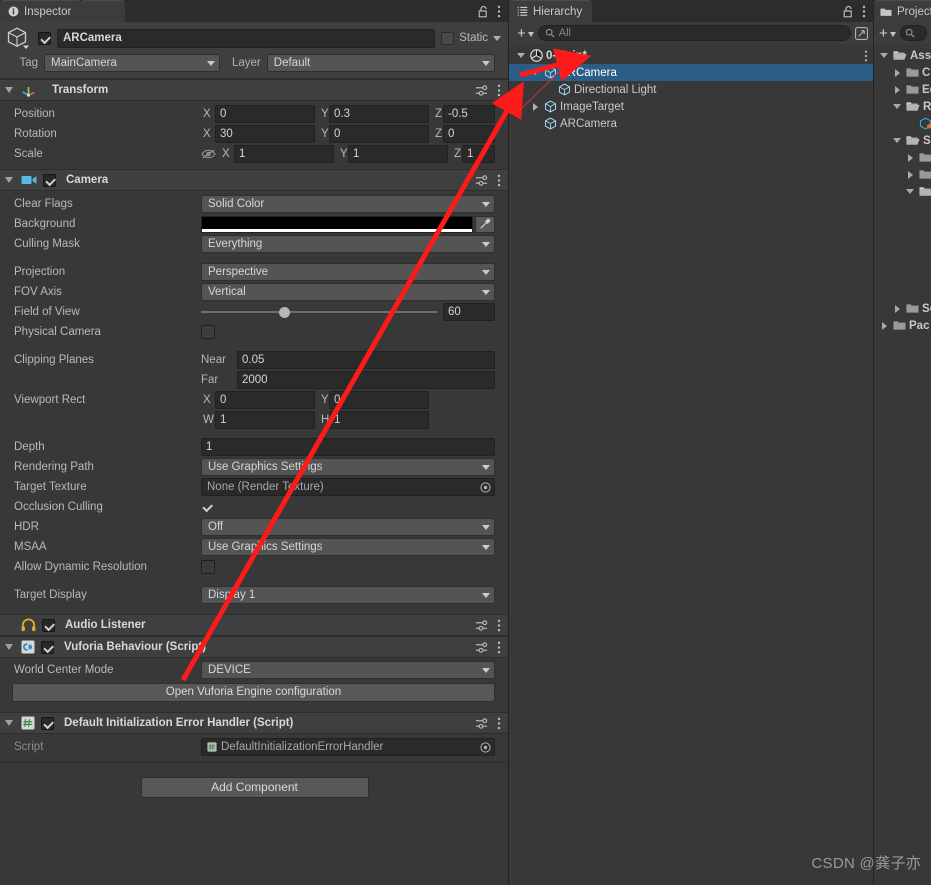  What do you see at coordinates (265, 400) in the screenshot?
I see `viewport-x-input: 0` at bounding box center [265, 400].